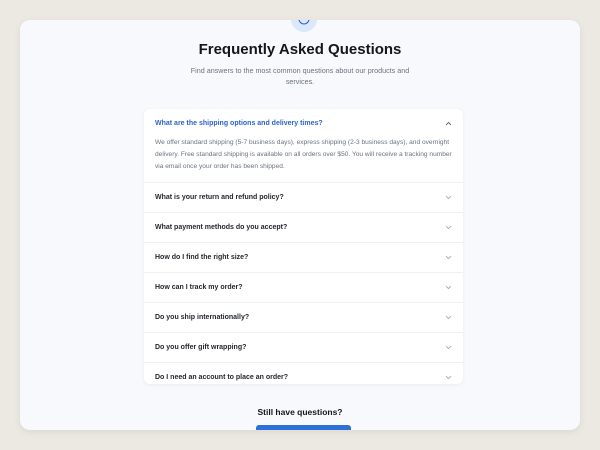 The image size is (600, 450). Describe the element at coordinates (448, 123) in the screenshot. I see `chevron-up-icon` at that location.